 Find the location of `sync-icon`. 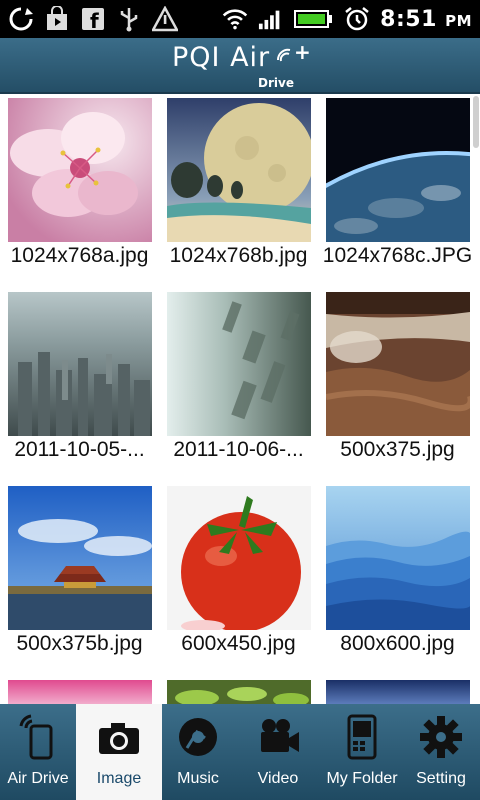

sync-icon is located at coordinates (21, 19).